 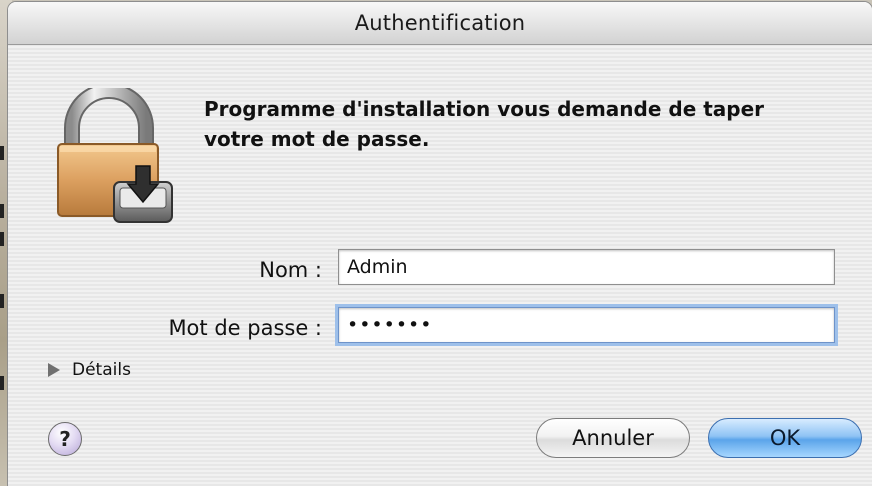 What do you see at coordinates (65, 439) in the screenshot?
I see `help-button: ?` at bounding box center [65, 439].